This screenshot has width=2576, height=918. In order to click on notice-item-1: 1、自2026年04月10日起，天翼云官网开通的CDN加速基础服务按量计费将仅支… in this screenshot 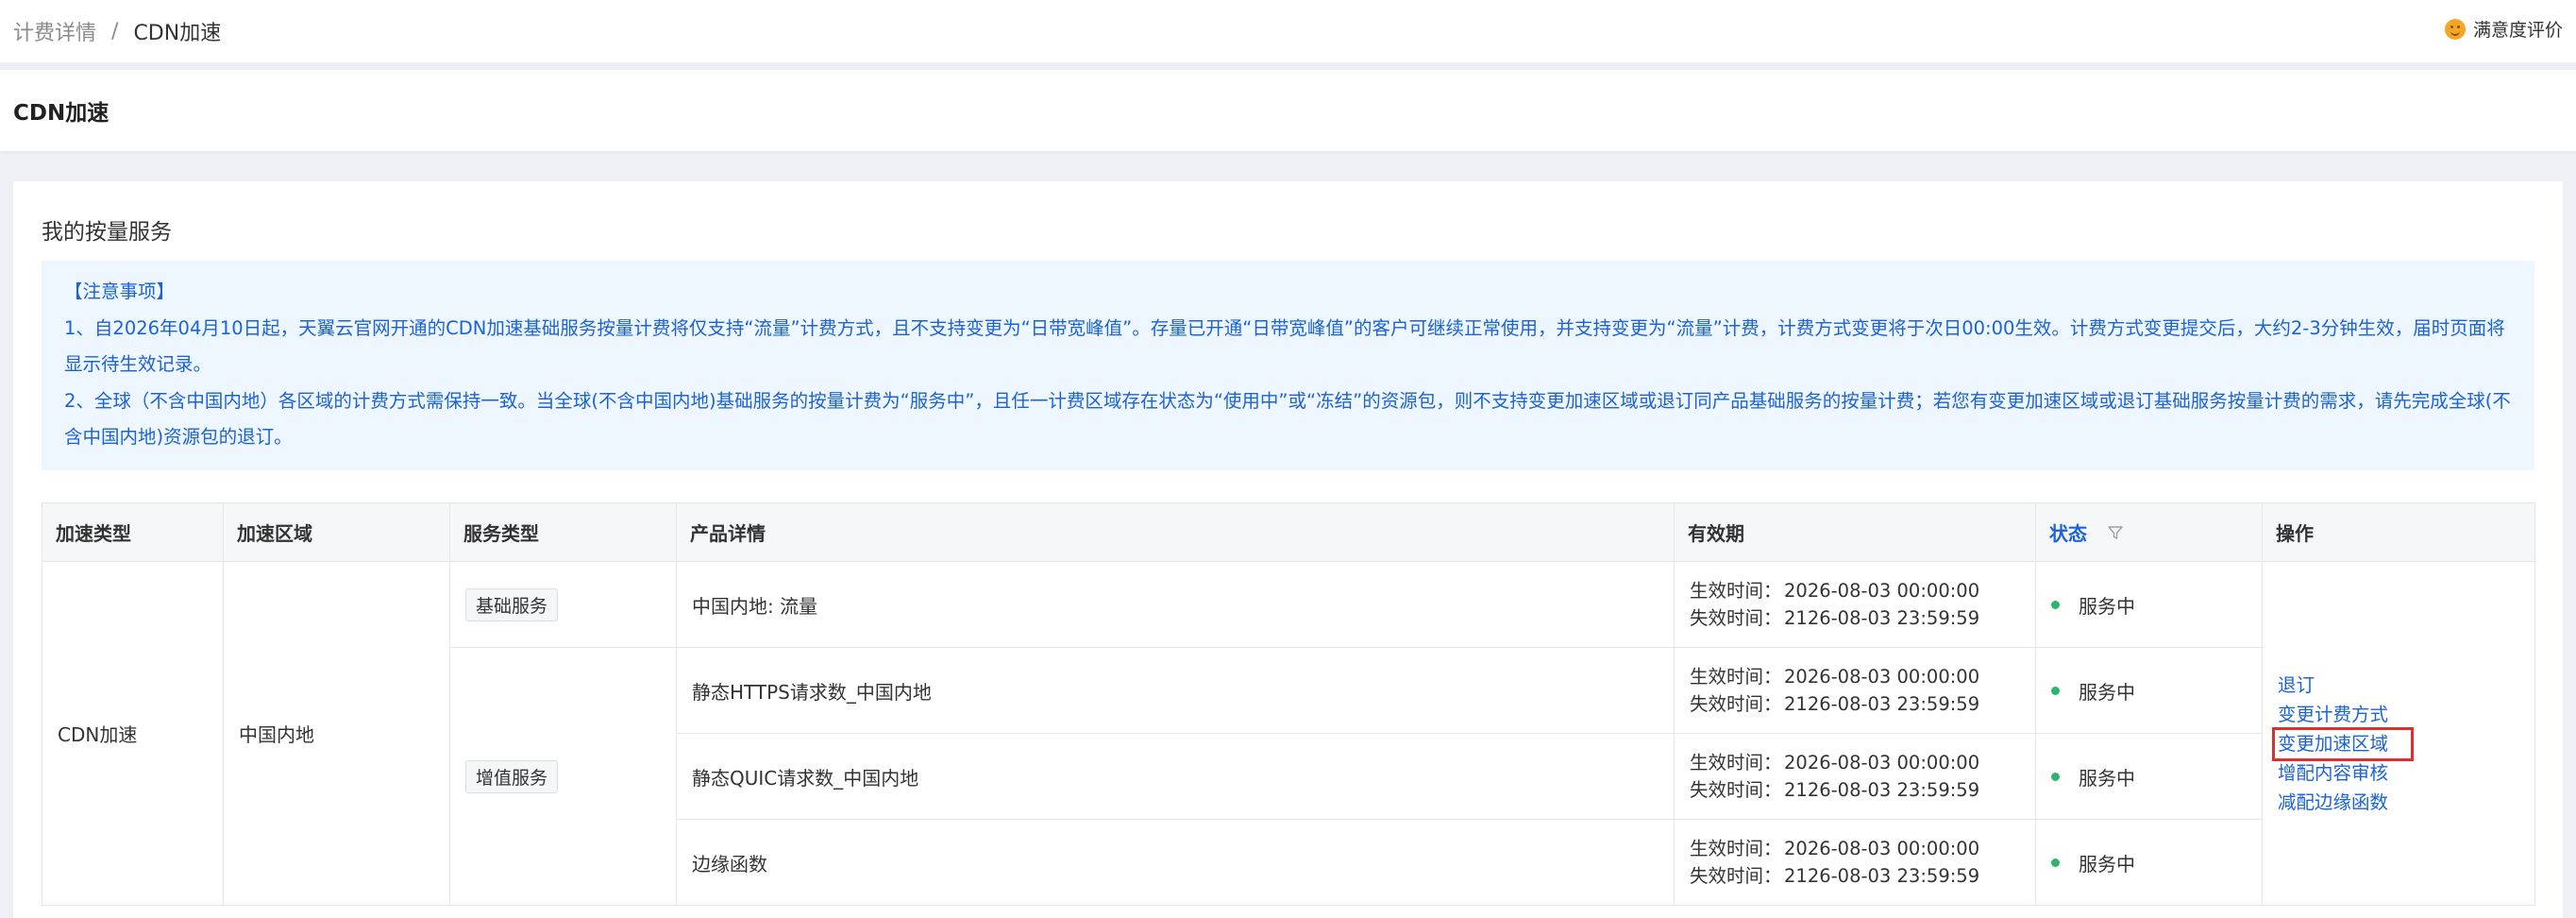, I will do `click(1284, 346)`.